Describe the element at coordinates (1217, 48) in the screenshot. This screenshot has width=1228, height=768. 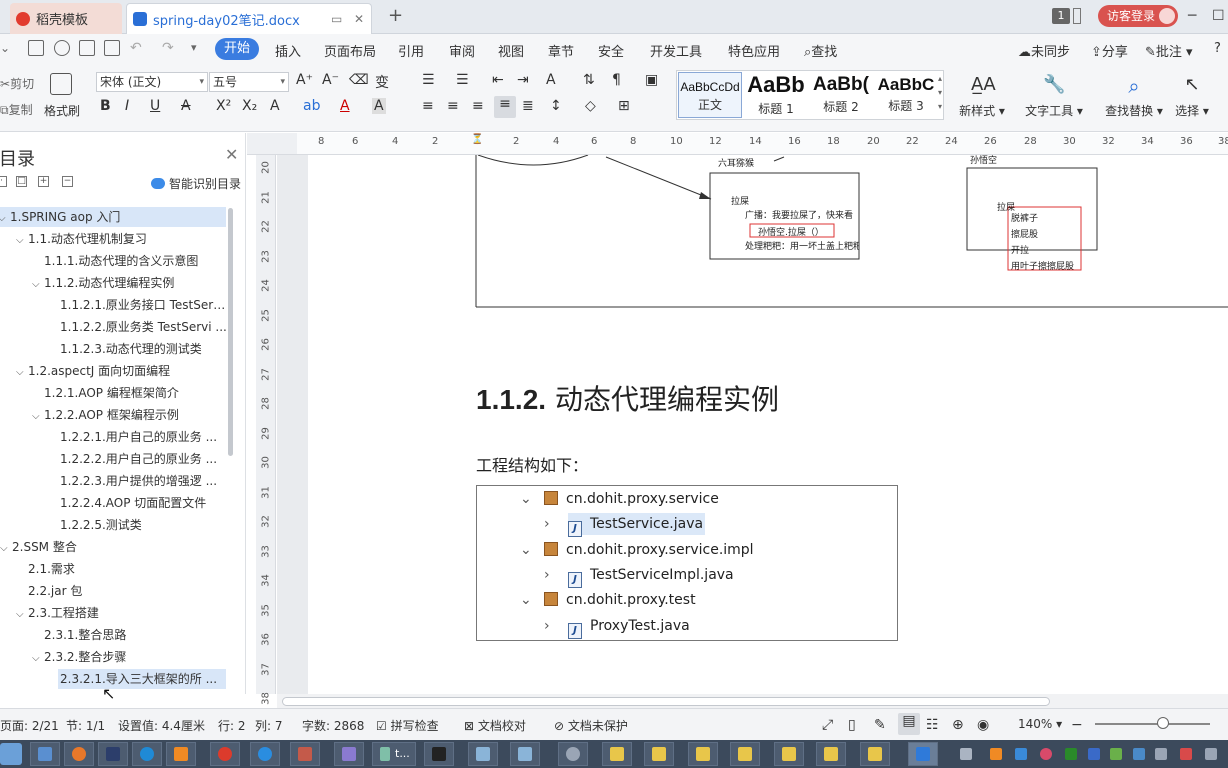
I see `help-icon: ?` at that location.